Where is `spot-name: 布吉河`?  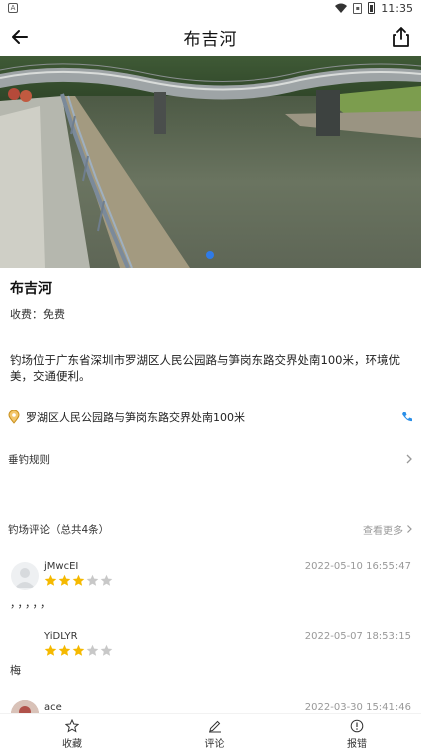 spot-name: 布吉河 is located at coordinates (31, 289).